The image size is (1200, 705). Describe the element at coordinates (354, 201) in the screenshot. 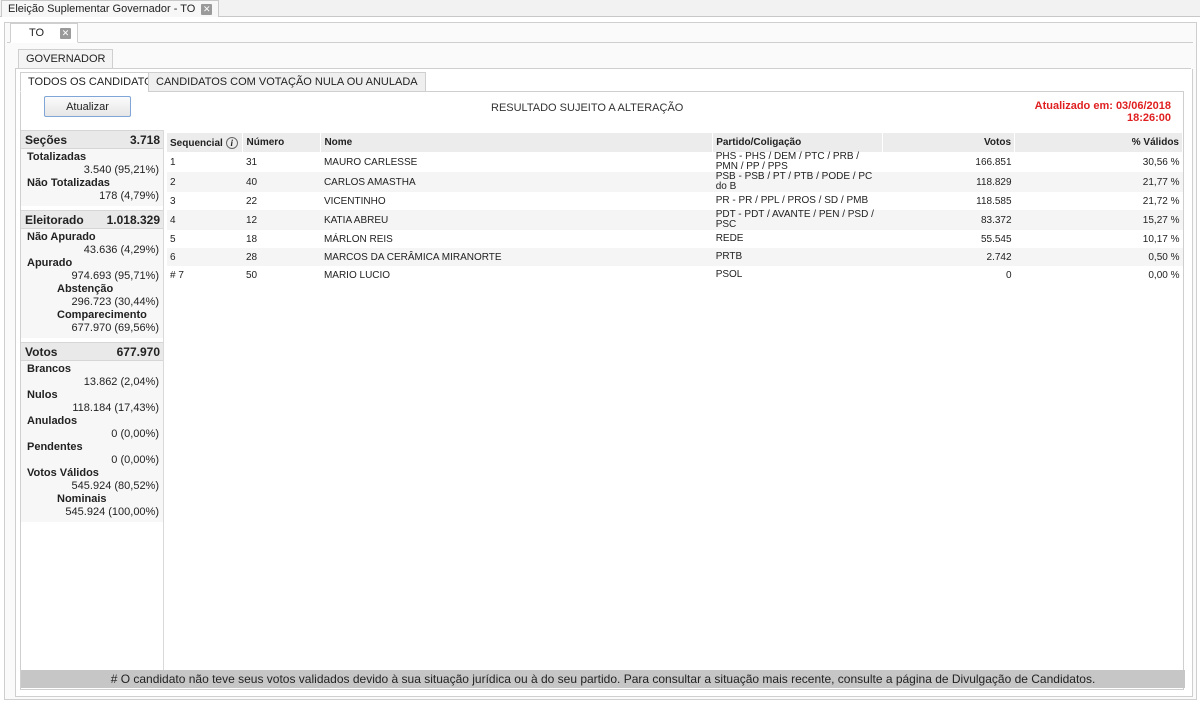

I see `cell-nome: VICENTINHO` at that location.